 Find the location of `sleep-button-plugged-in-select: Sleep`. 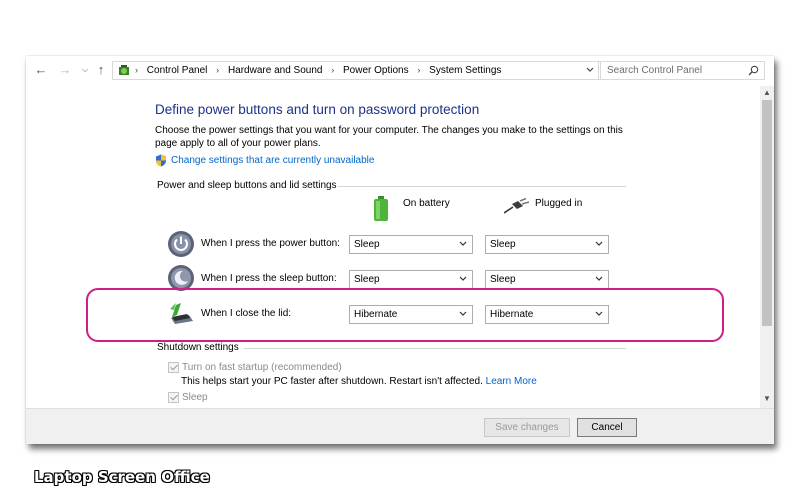

sleep-button-plugged-in-select: Sleep is located at coordinates (547, 279).